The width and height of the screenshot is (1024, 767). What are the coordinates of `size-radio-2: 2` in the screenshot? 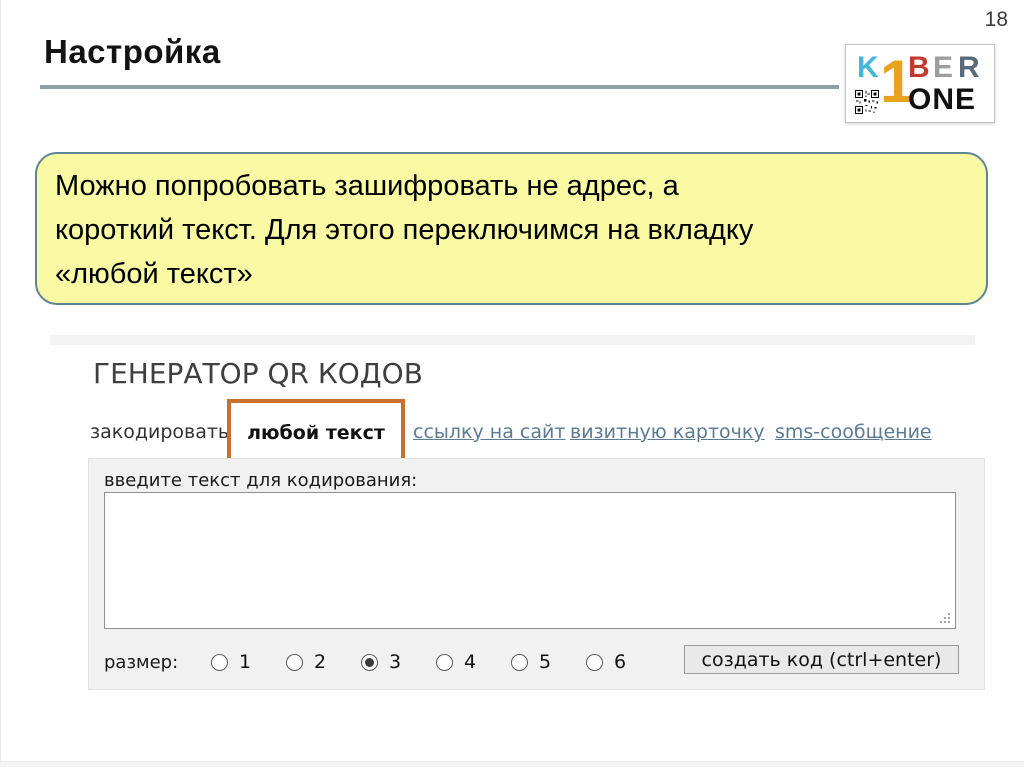 It's located at (323, 662).